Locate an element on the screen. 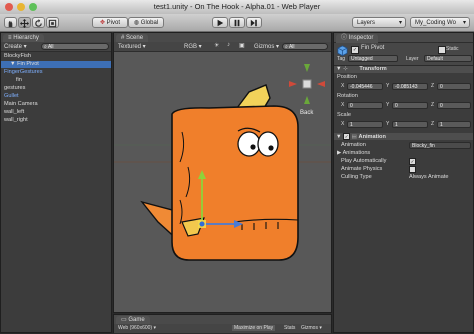 The image size is (474, 334). gizmos-dropdown: Gizmos ▾ is located at coordinates (266, 46).